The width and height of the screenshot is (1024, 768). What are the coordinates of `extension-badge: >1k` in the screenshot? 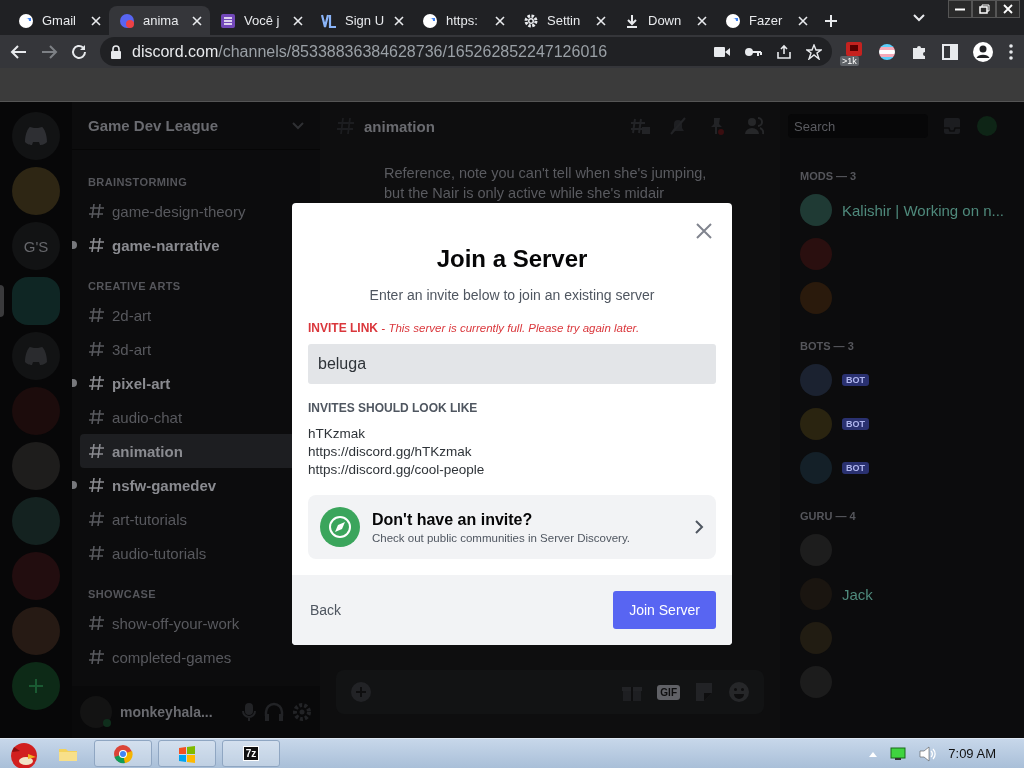 It's located at (849, 60).